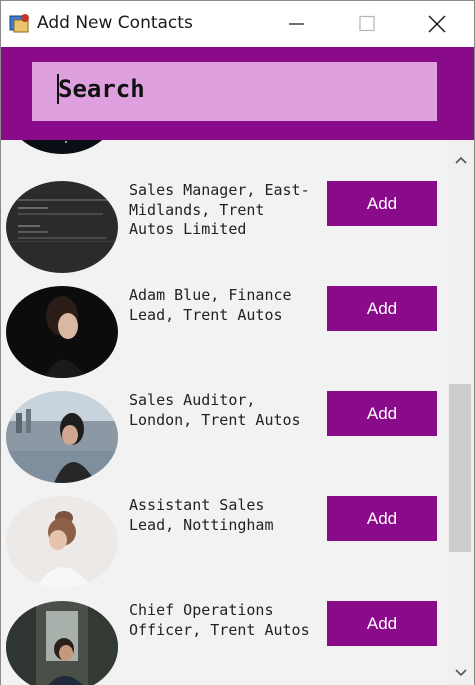 The height and width of the screenshot is (685, 475). What do you see at coordinates (224, 338) in the screenshot?
I see `list-item: Adam Blue, Finance Lead, Trent Autos Add` at bounding box center [224, 338].